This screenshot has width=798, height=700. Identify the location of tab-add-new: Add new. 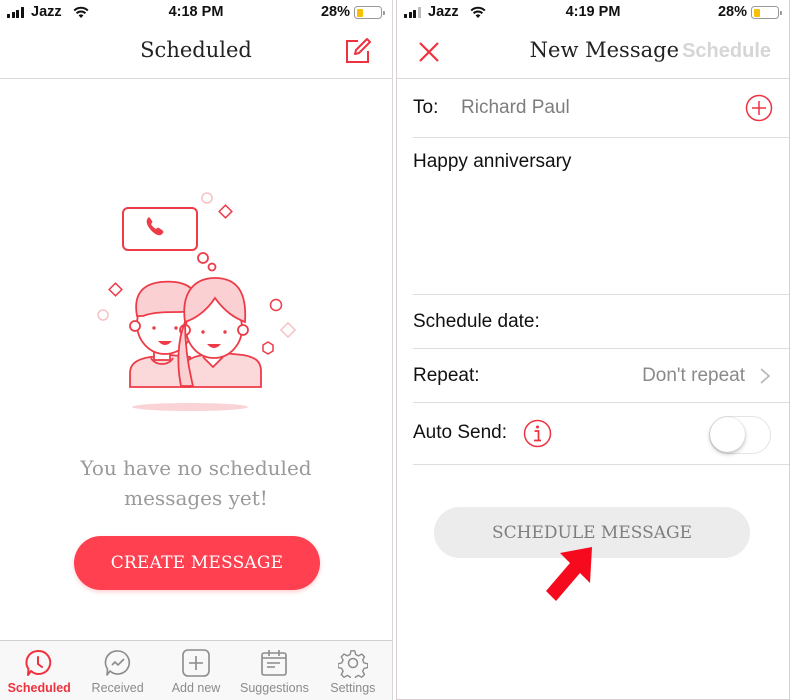
(196, 670).